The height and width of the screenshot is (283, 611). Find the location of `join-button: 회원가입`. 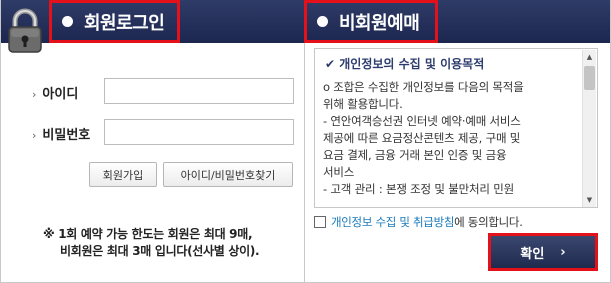

join-button: 회원가입 is located at coordinates (123, 174).